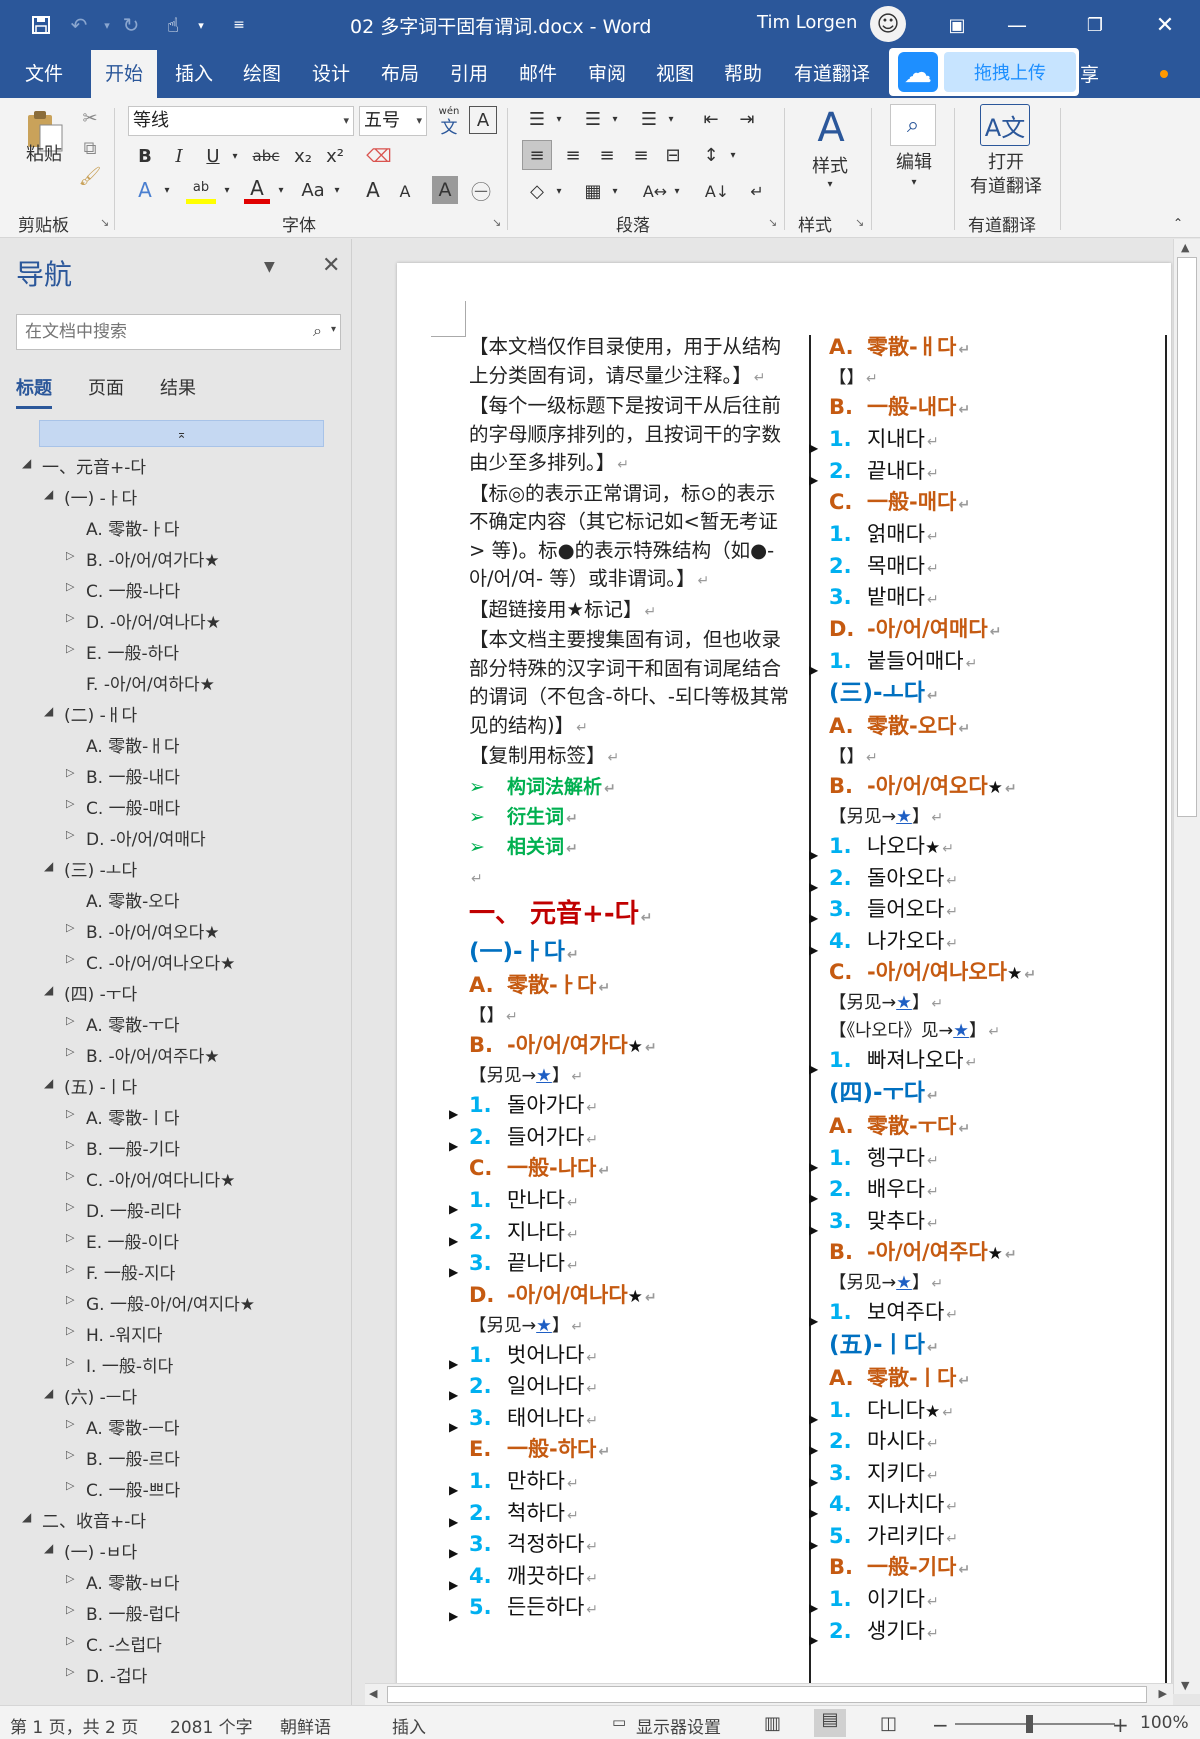  Describe the element at coordinates (649, 119) in the screenshot. I see `multilevel-list-icon: ☰` at that location.